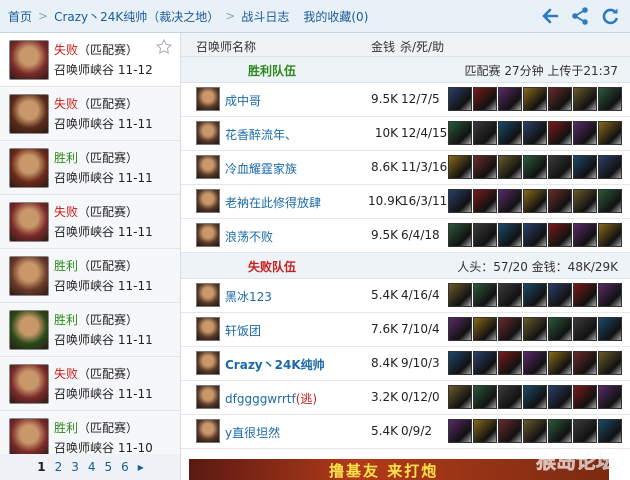 Image resolution: width=630 pixels, height=480 pixels. I want to click on player-row: 浪荡不败 9.5K 6/4/18, so click(405, 236).